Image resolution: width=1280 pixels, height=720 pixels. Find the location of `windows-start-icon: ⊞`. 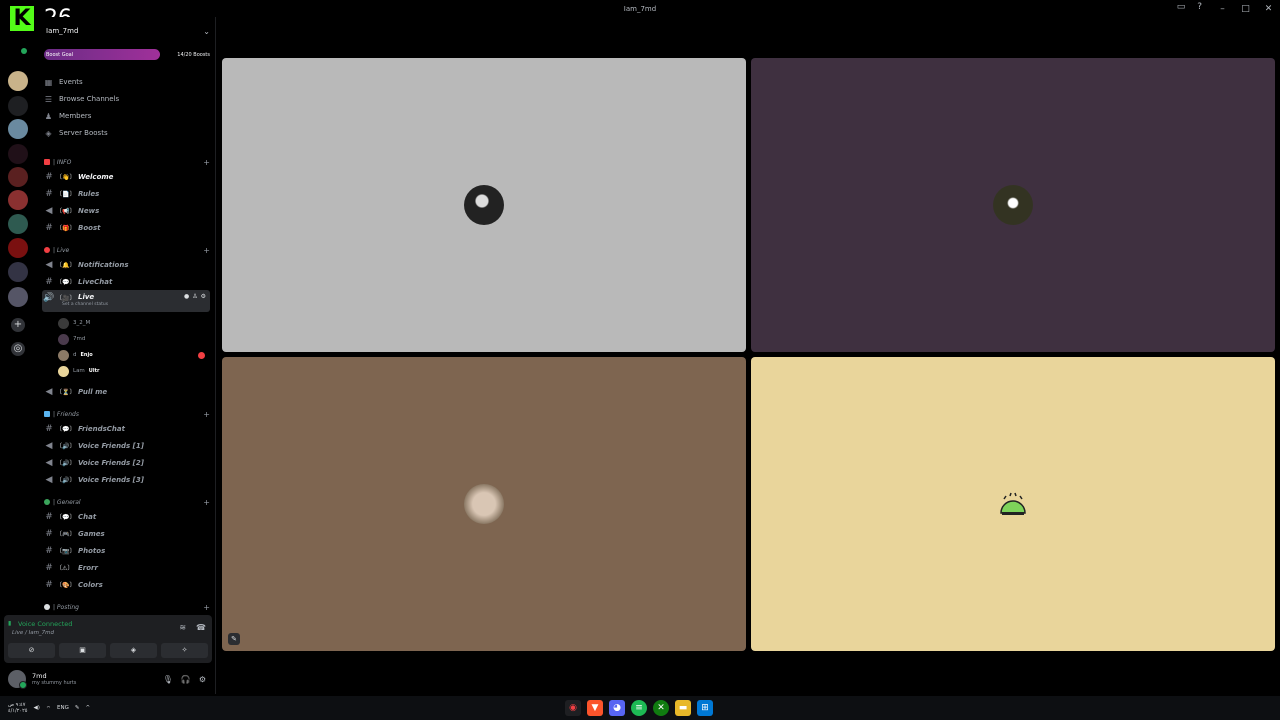

windows-start-icon: ⊞ is located at coordinates (705, 708).